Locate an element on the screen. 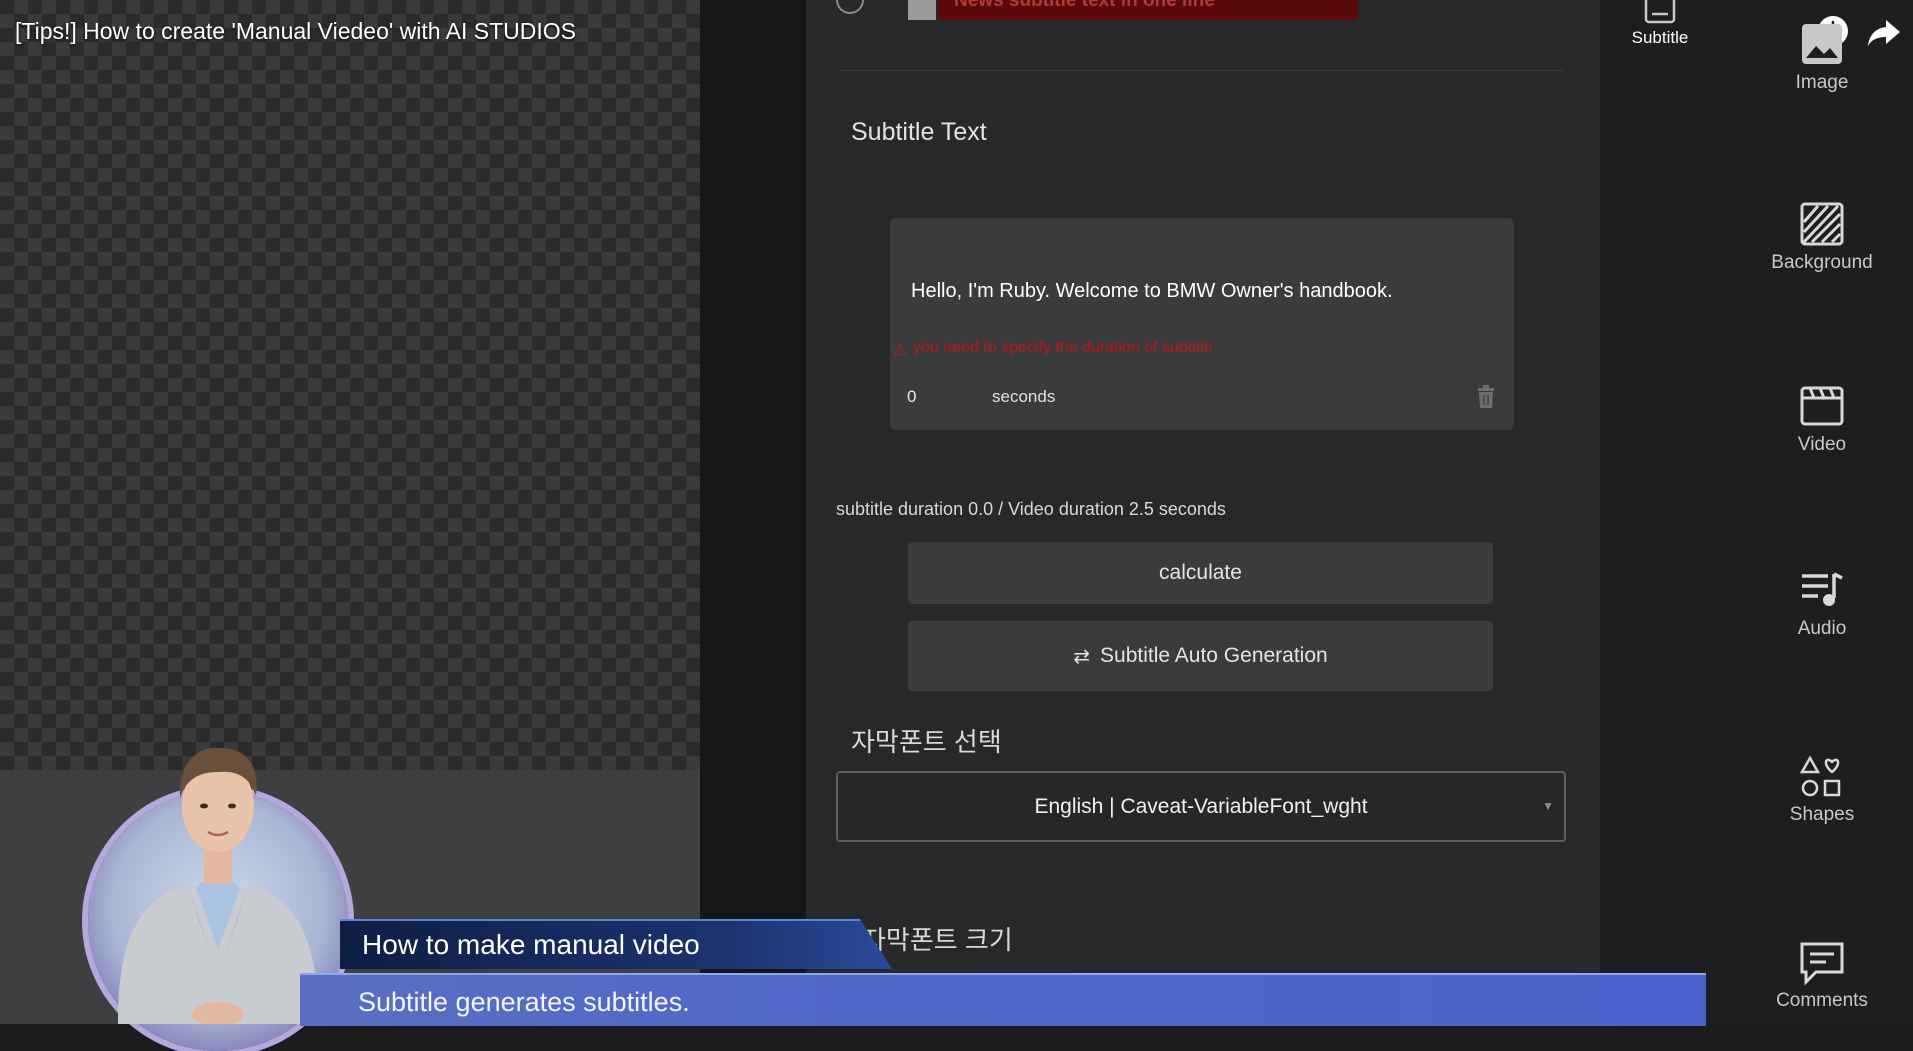 The height and width of the screenshot is (1051, 1913). sidebar-label-subtitle: Subtitle is located at coordinates (1660, 37).